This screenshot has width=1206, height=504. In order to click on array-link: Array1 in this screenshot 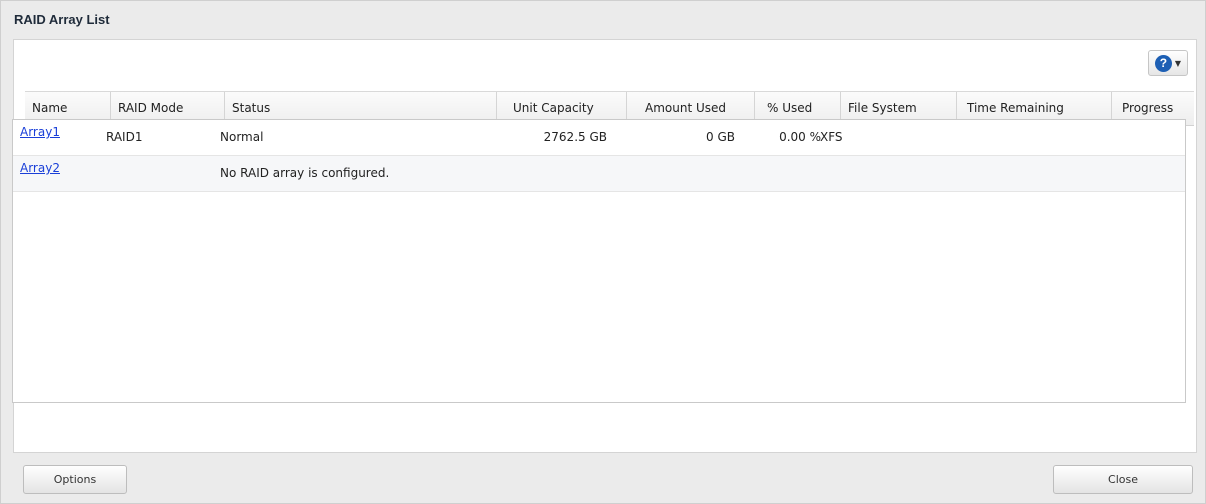, I will do `click(40, 132)`.